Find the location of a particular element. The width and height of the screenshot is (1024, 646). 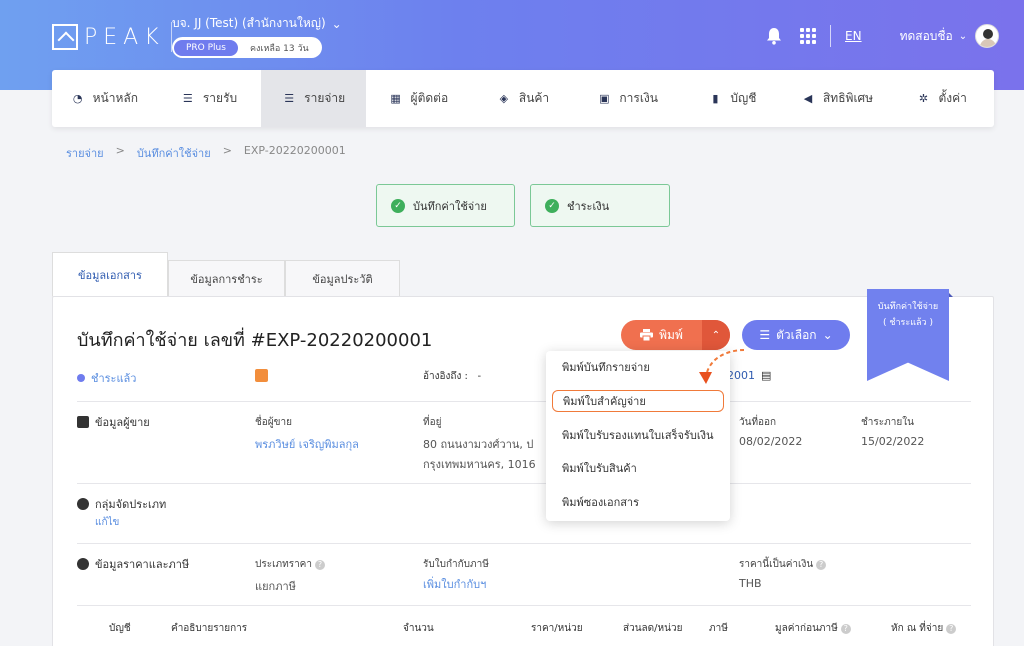

peak-logo: PEAK is located at coordinates (112, 37).